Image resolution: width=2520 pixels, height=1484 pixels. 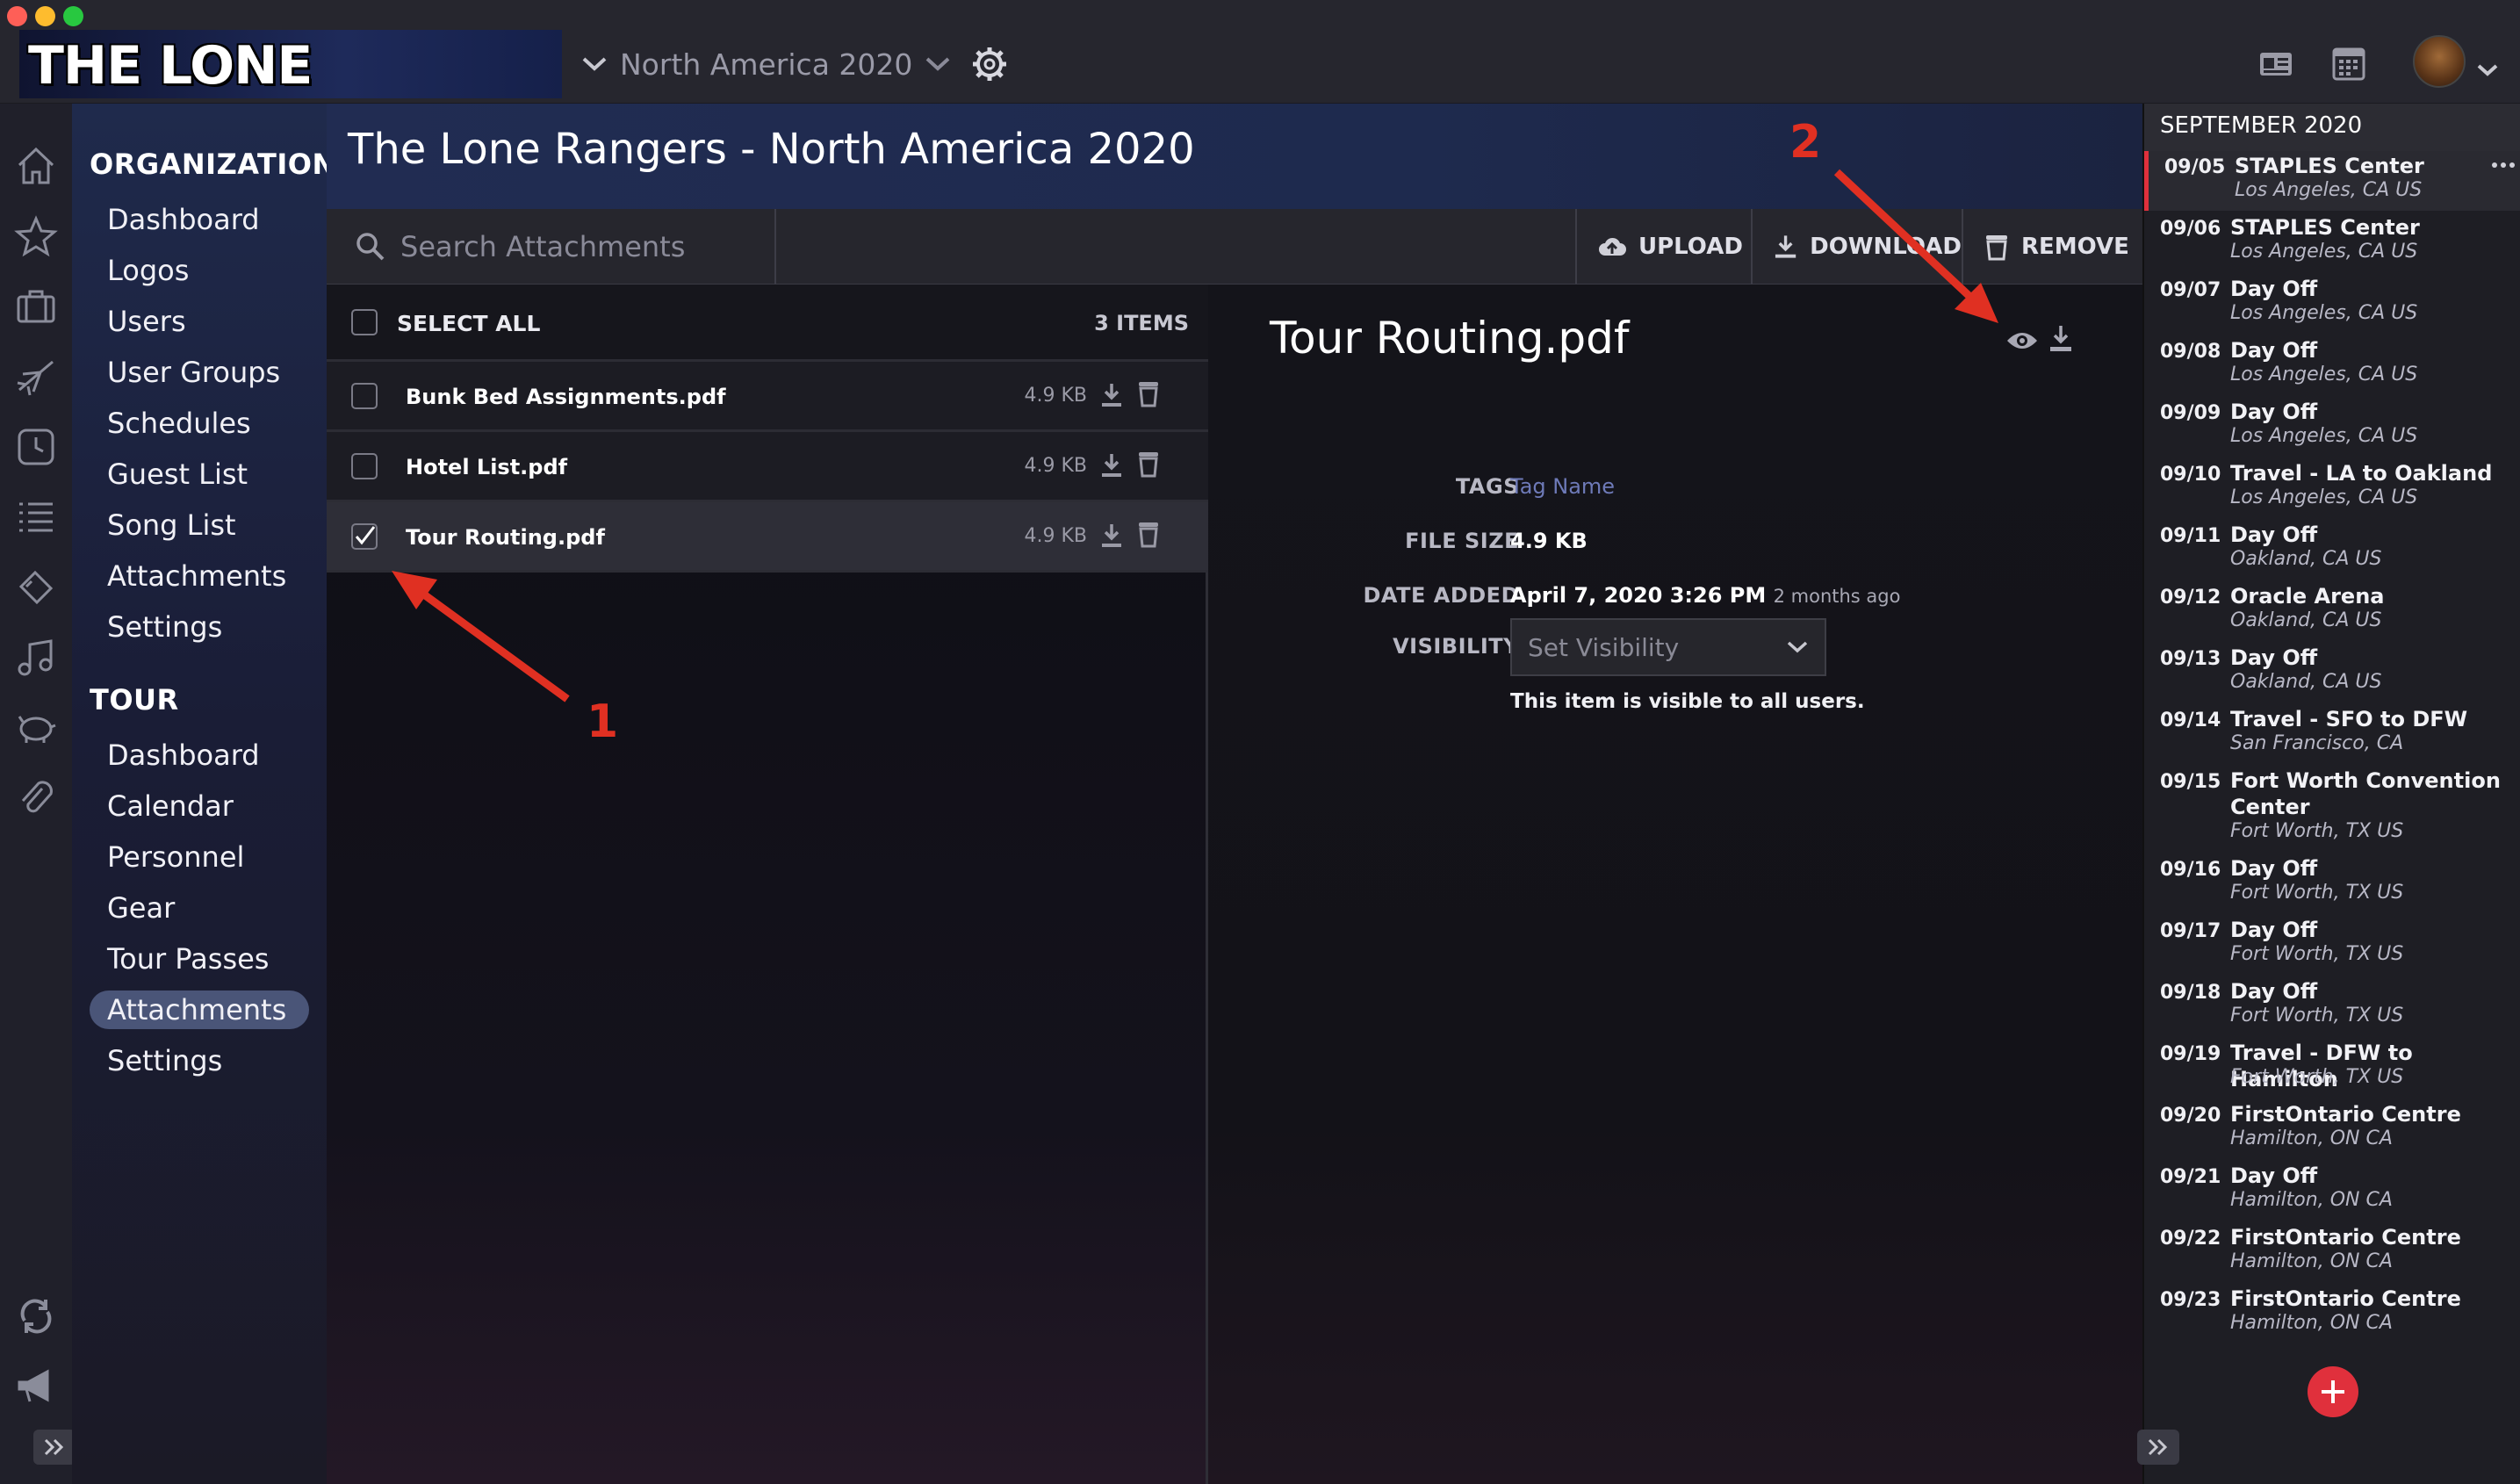 I want to click on nav-org-users: Users, so click(x=199, y=321).